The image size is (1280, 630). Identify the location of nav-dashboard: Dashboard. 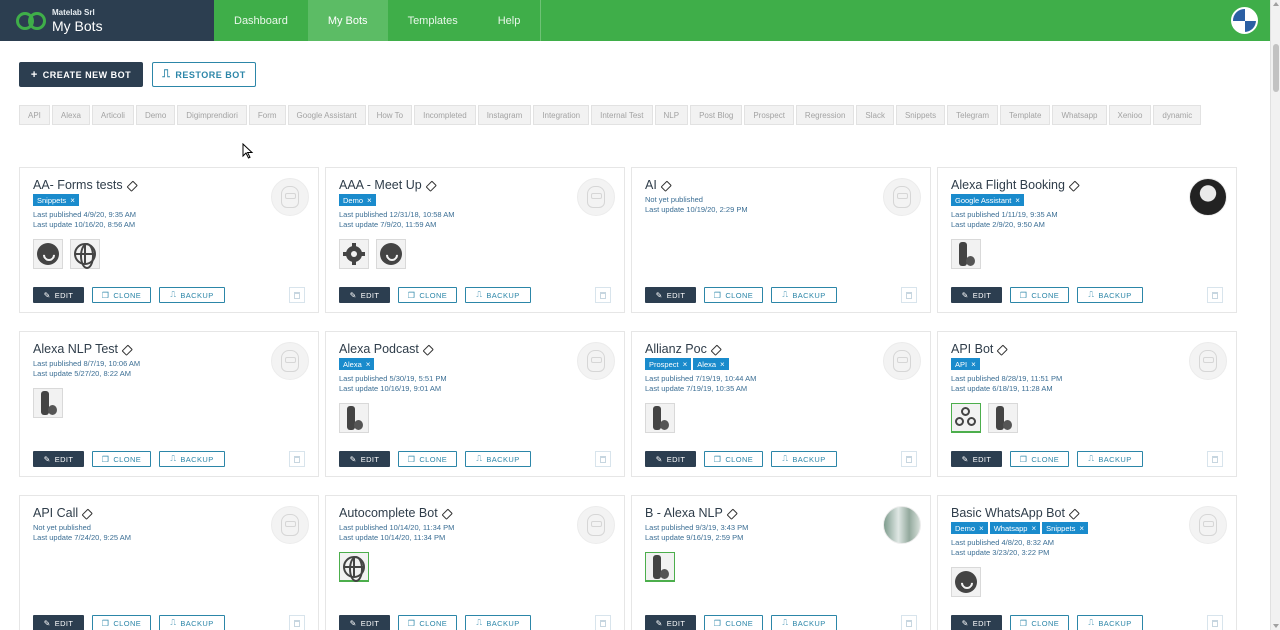
(261, 20).